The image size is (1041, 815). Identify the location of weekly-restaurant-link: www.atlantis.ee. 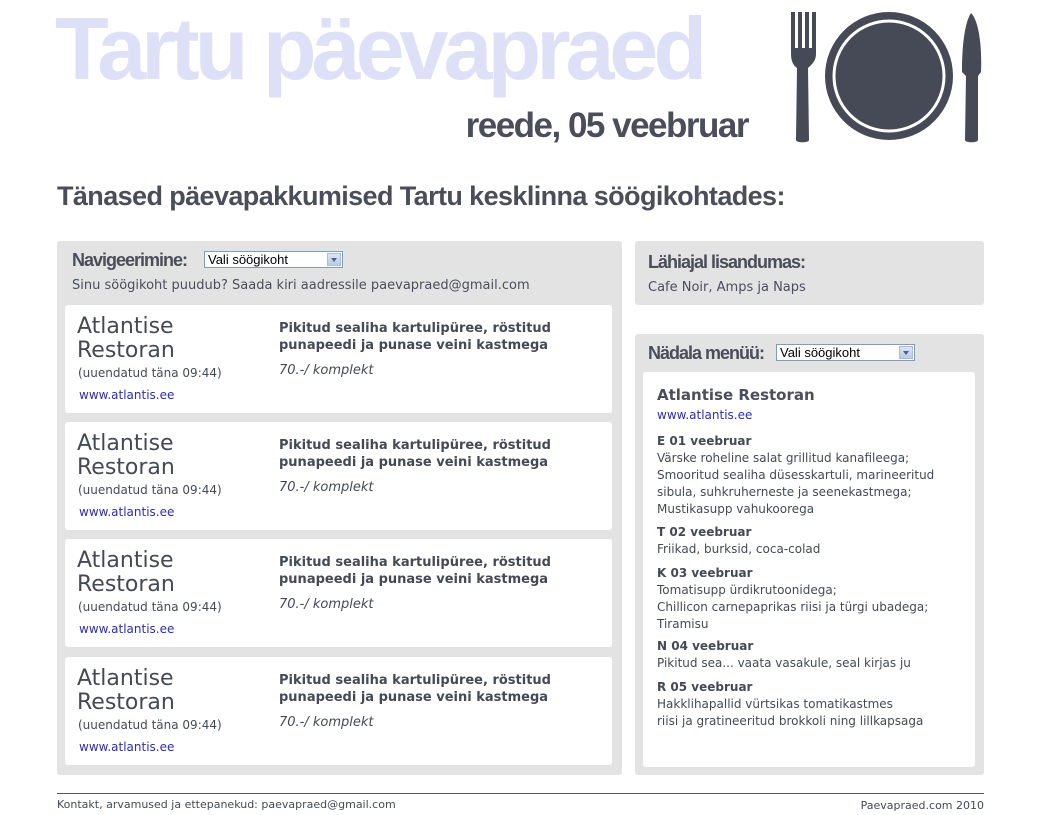
(704, 415).